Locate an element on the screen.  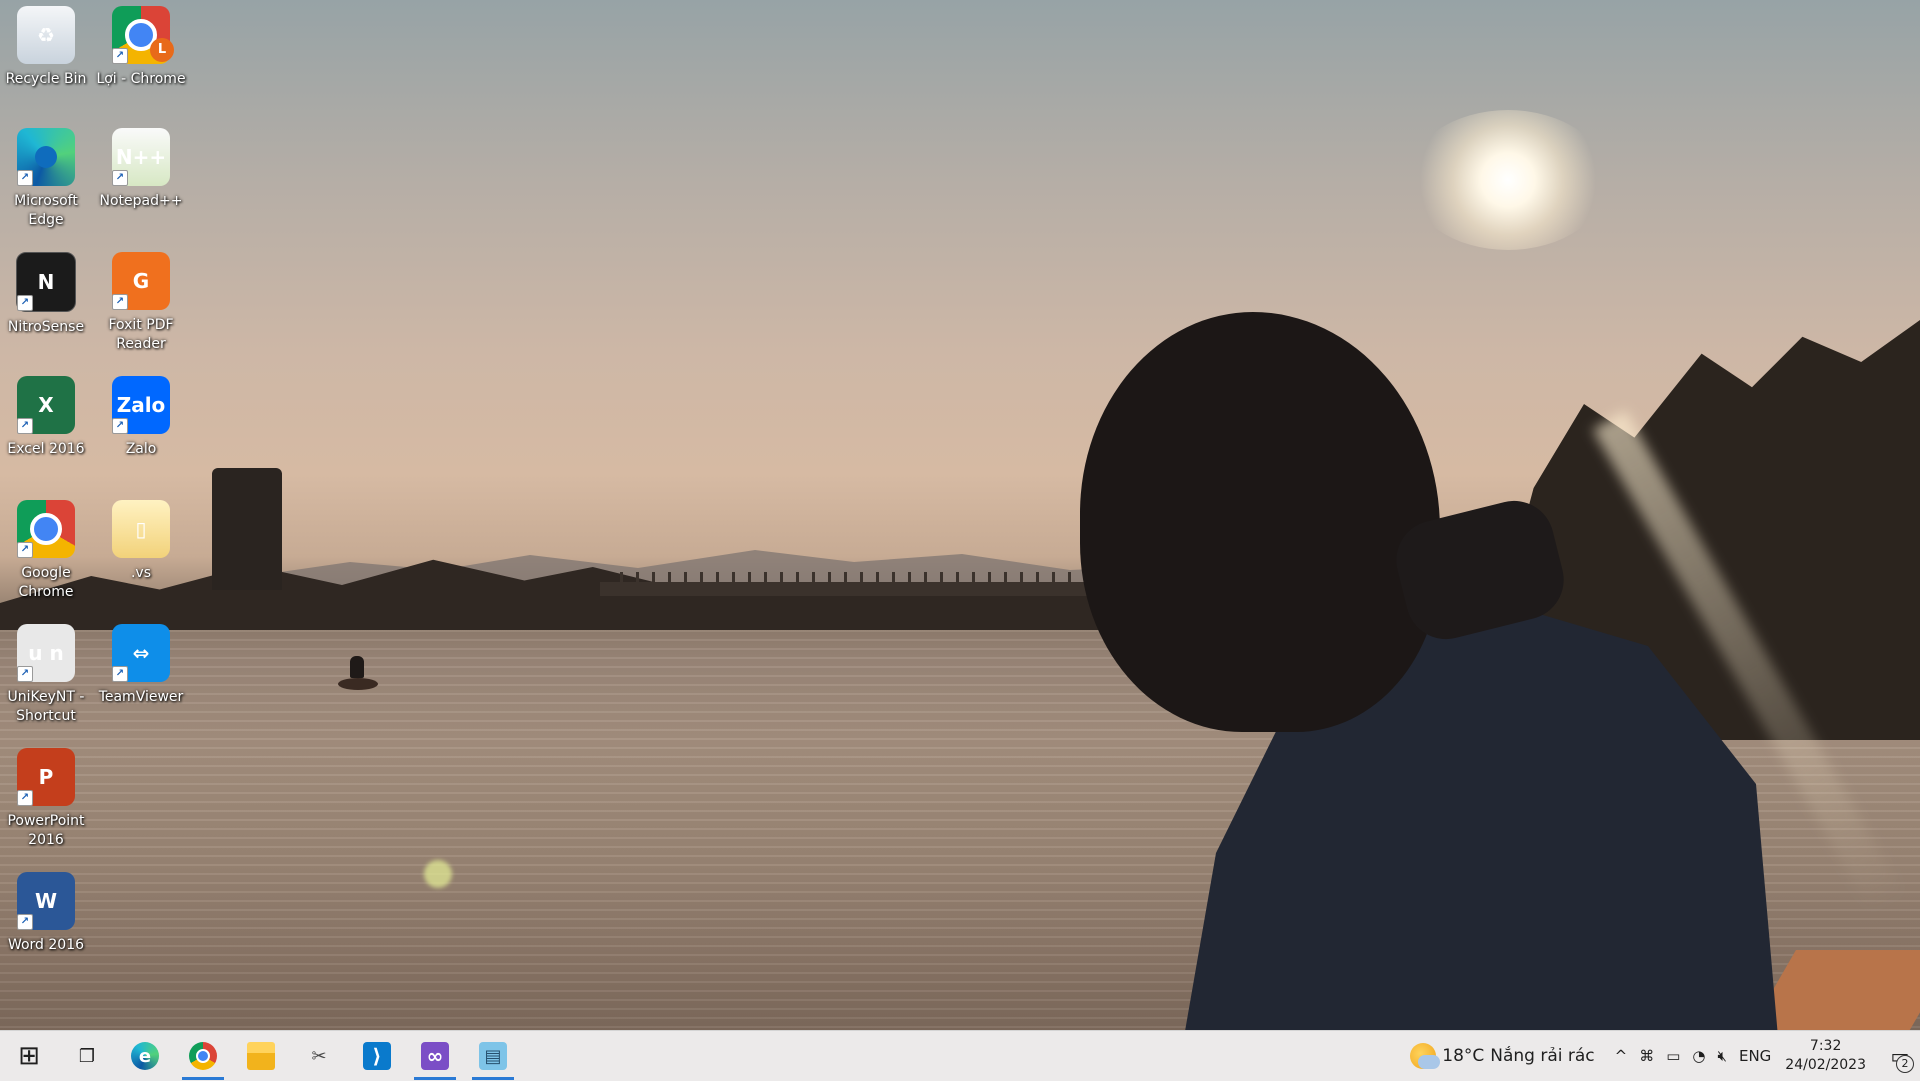
action-center-button: ▭ 2 is located at coordinates (1900, 1056).